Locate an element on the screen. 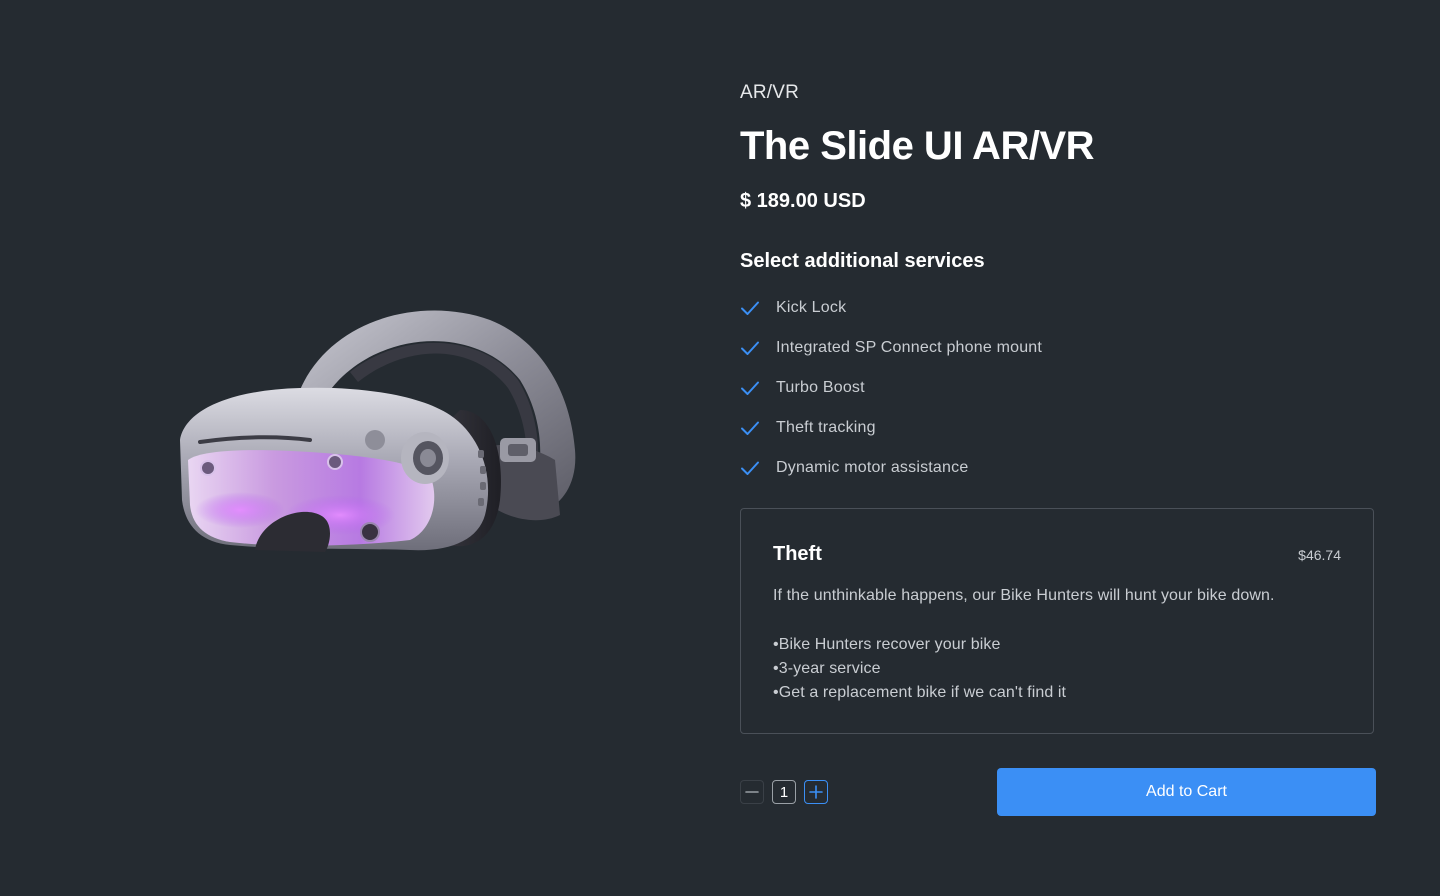  increase-quantity-button is located at coordinates (816, 792).